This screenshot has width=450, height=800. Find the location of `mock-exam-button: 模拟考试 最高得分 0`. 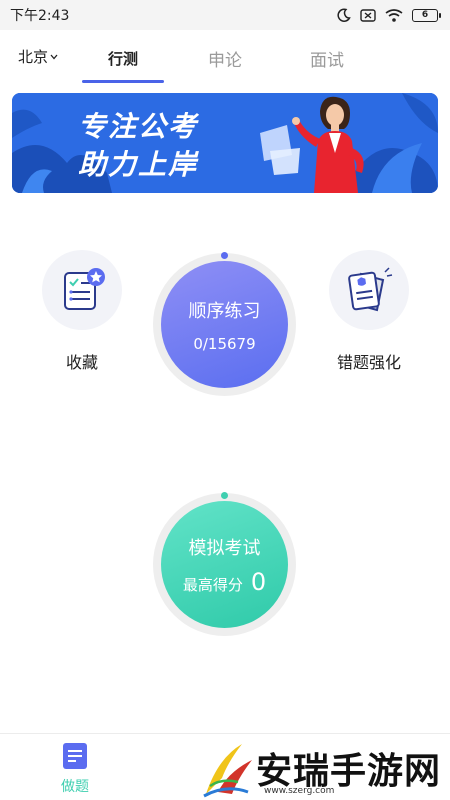

mock-exam-button: 模拟考试 最高得分 0 is located at coordinates (224, 564).